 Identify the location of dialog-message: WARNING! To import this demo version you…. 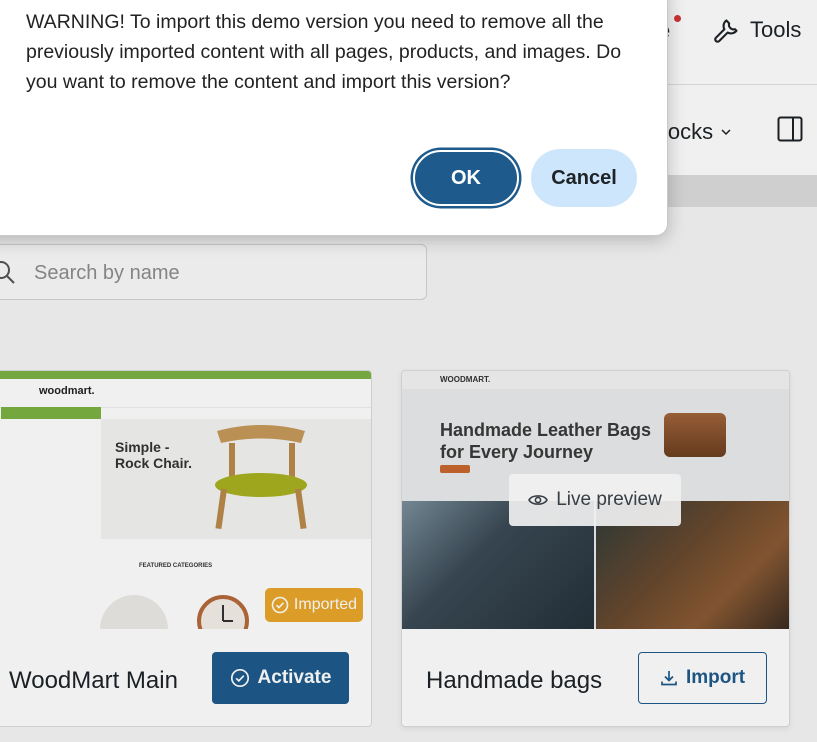
(324, 52).